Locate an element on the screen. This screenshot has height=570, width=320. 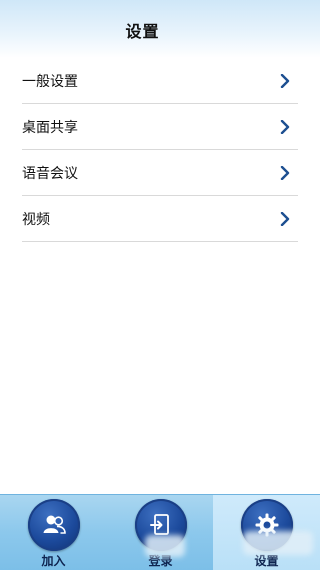
tab-login: 登录 is located at coordinates (160, 532).